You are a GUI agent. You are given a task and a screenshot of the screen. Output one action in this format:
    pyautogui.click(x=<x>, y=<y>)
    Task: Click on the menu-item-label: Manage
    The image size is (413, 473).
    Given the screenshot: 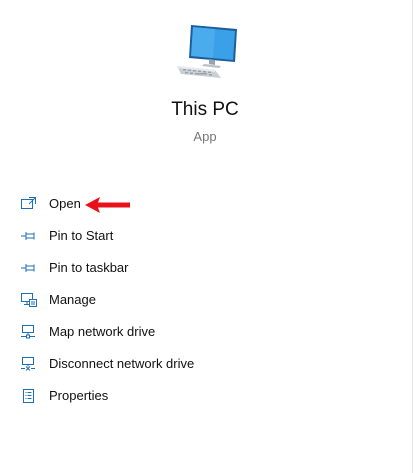 What is the action you would take?
    pyautogui.click(x=72, y=299)
    